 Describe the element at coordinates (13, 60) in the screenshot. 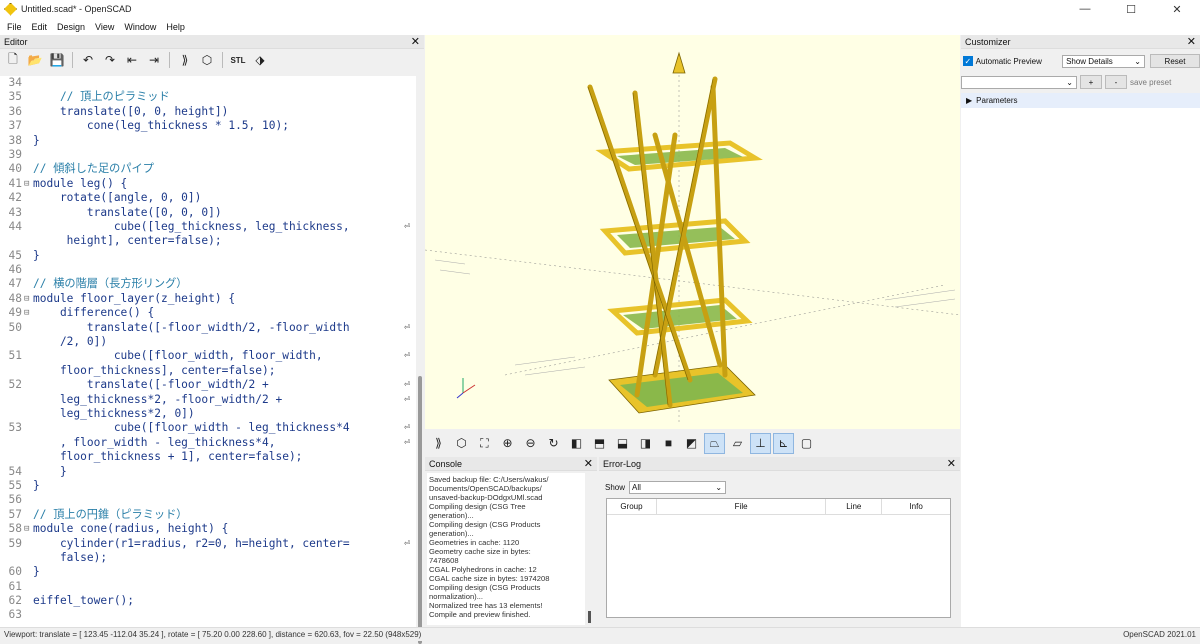

I see `new-file-icon: 🗋` at that location.